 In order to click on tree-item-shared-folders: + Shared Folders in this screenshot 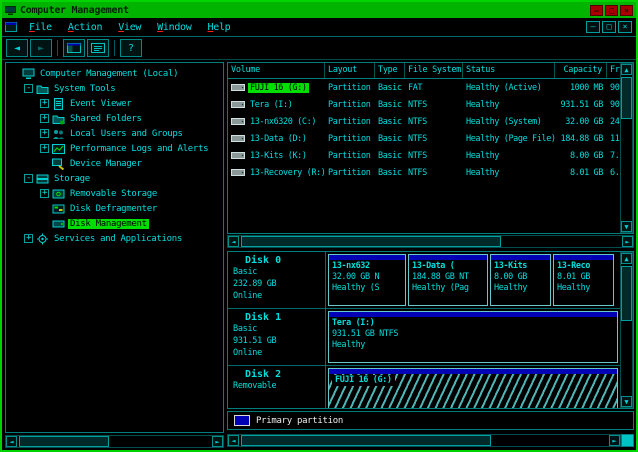, I will do `click(114, 118)`.